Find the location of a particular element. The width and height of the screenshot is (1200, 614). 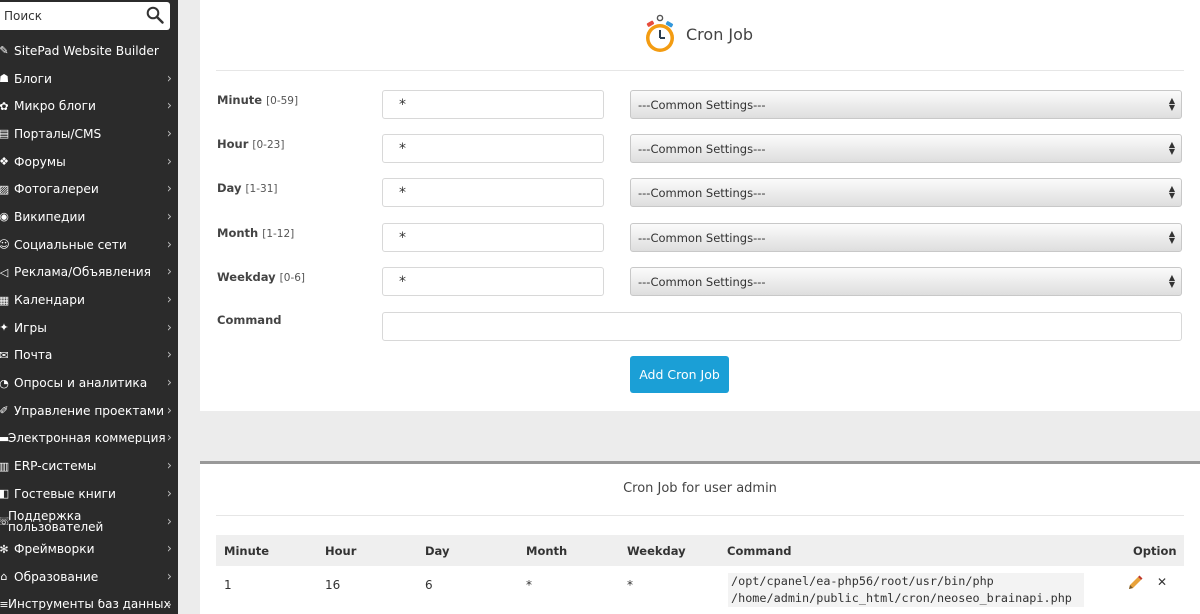

timer-icon is located at coordinates (660, 33).